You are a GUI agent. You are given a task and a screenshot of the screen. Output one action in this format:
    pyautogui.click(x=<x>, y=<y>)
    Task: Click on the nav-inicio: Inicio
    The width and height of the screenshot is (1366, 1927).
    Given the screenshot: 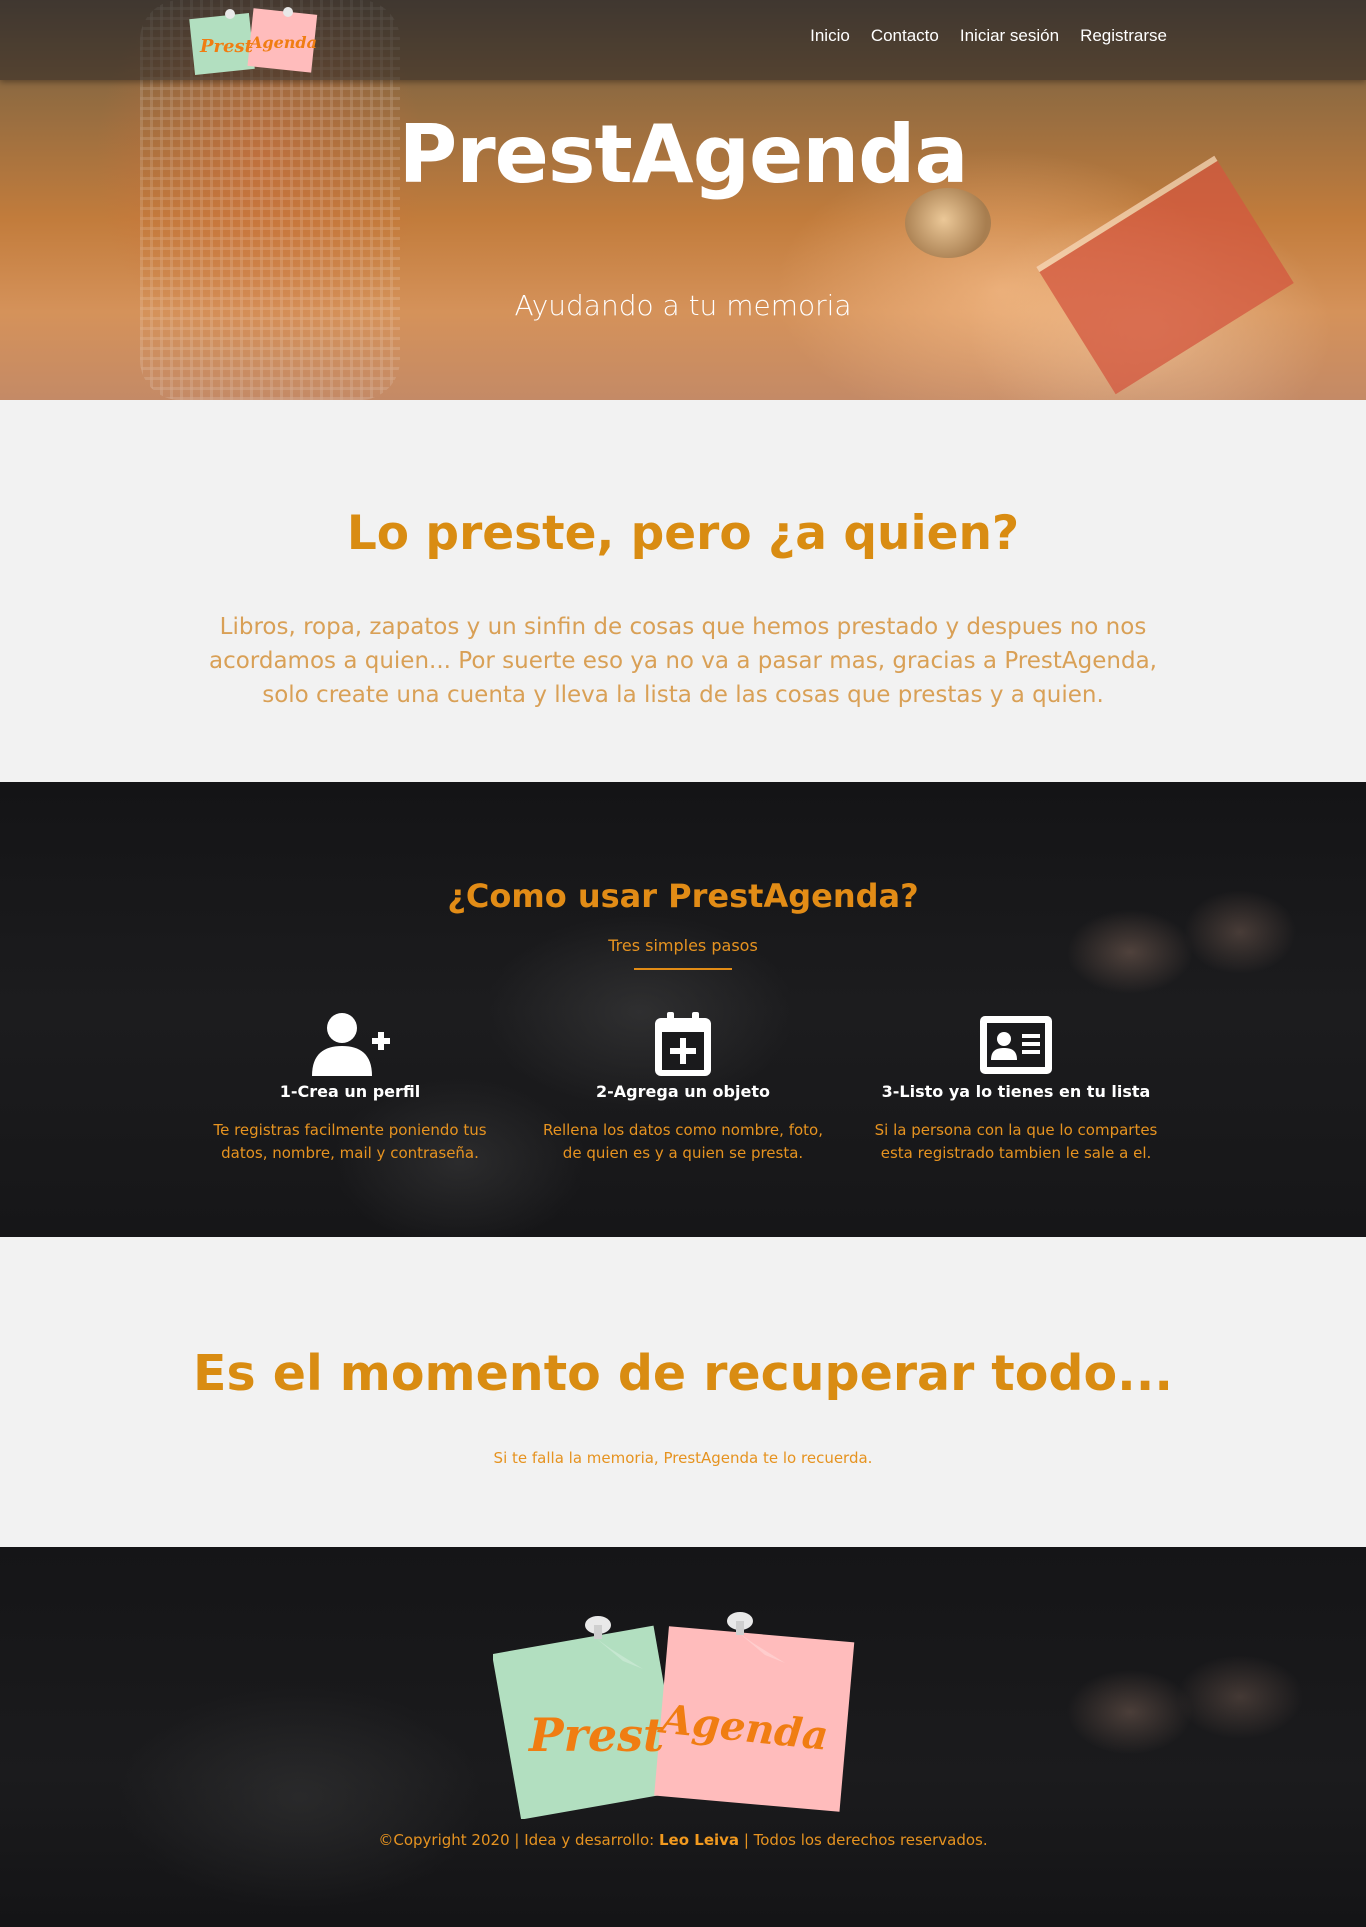 What is the action you would take?
    pyautogui.click(x=830, y=36)
    